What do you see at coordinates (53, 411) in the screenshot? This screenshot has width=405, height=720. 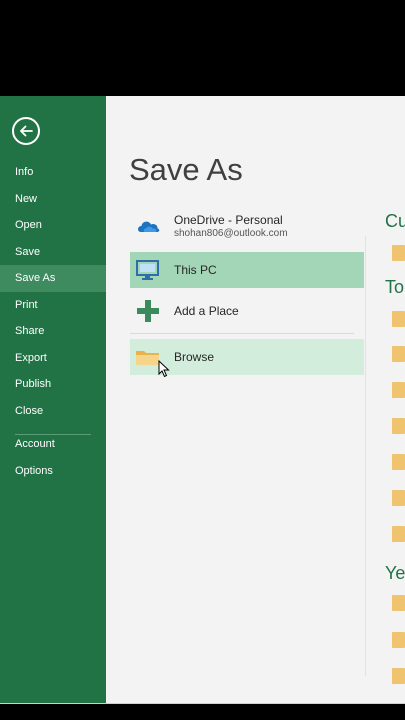 I see `nav-item-close: Close` at bounding box center [53, 411].